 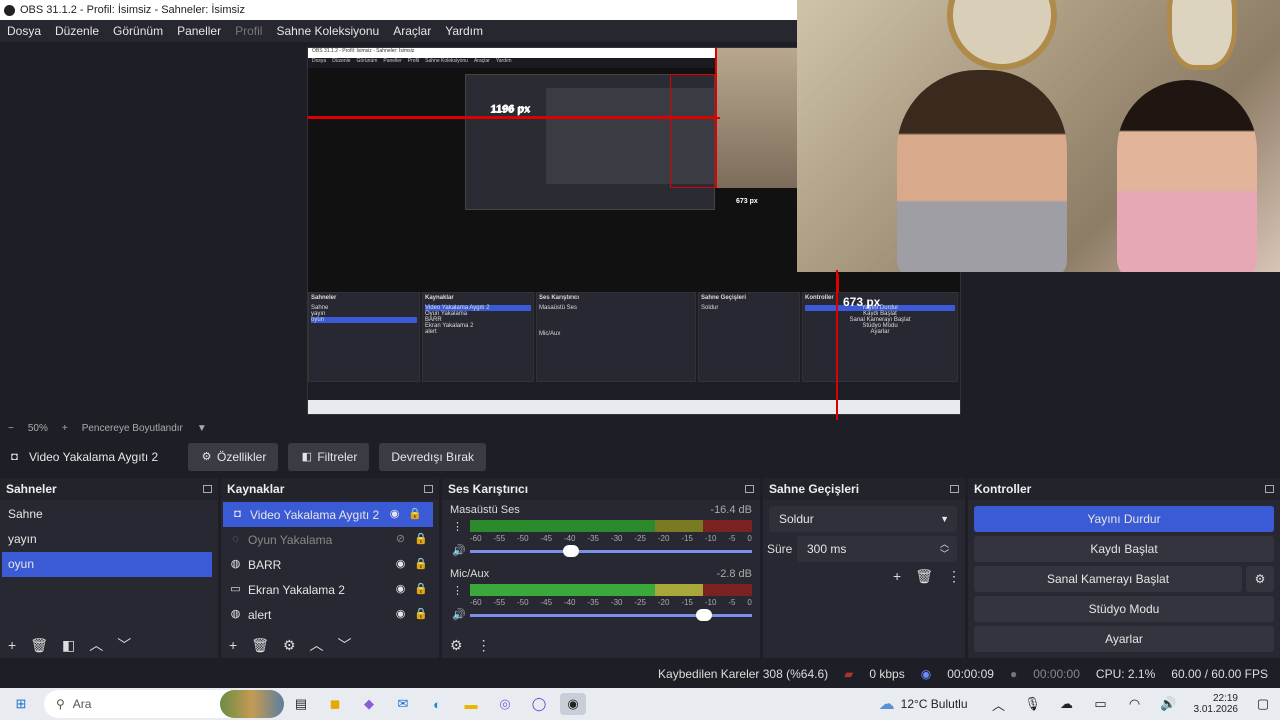 I want to click on menu-gorunum: Görünüm, so click(x=138, y=31).